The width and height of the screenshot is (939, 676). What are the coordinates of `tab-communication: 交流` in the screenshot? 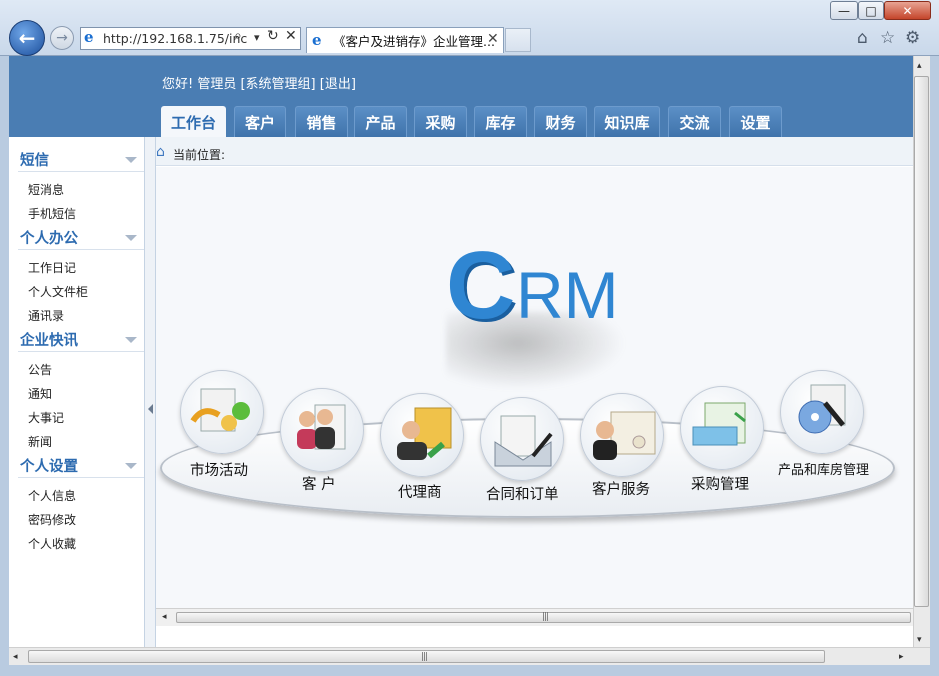 It's located at (694, 121).